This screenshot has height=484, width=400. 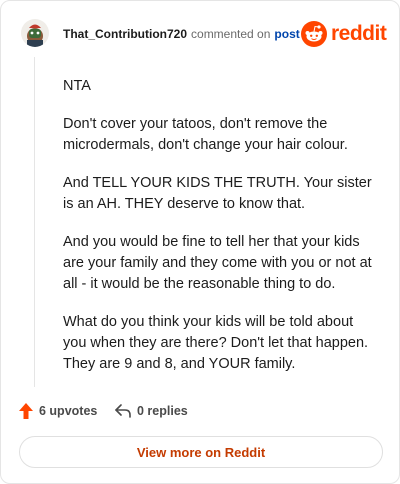 I want to click on upvote-button: 6 upvotes, so click(x=58, y=411).